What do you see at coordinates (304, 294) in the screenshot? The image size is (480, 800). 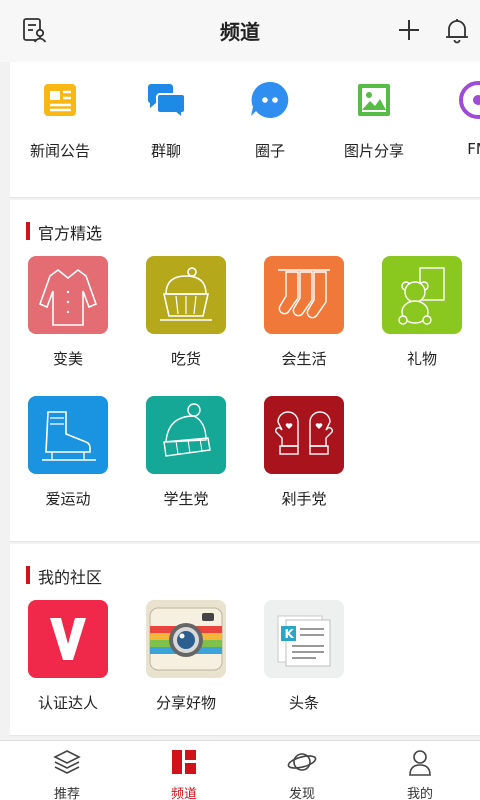 I see `stockings-icon` at bounding box center [304, 294].